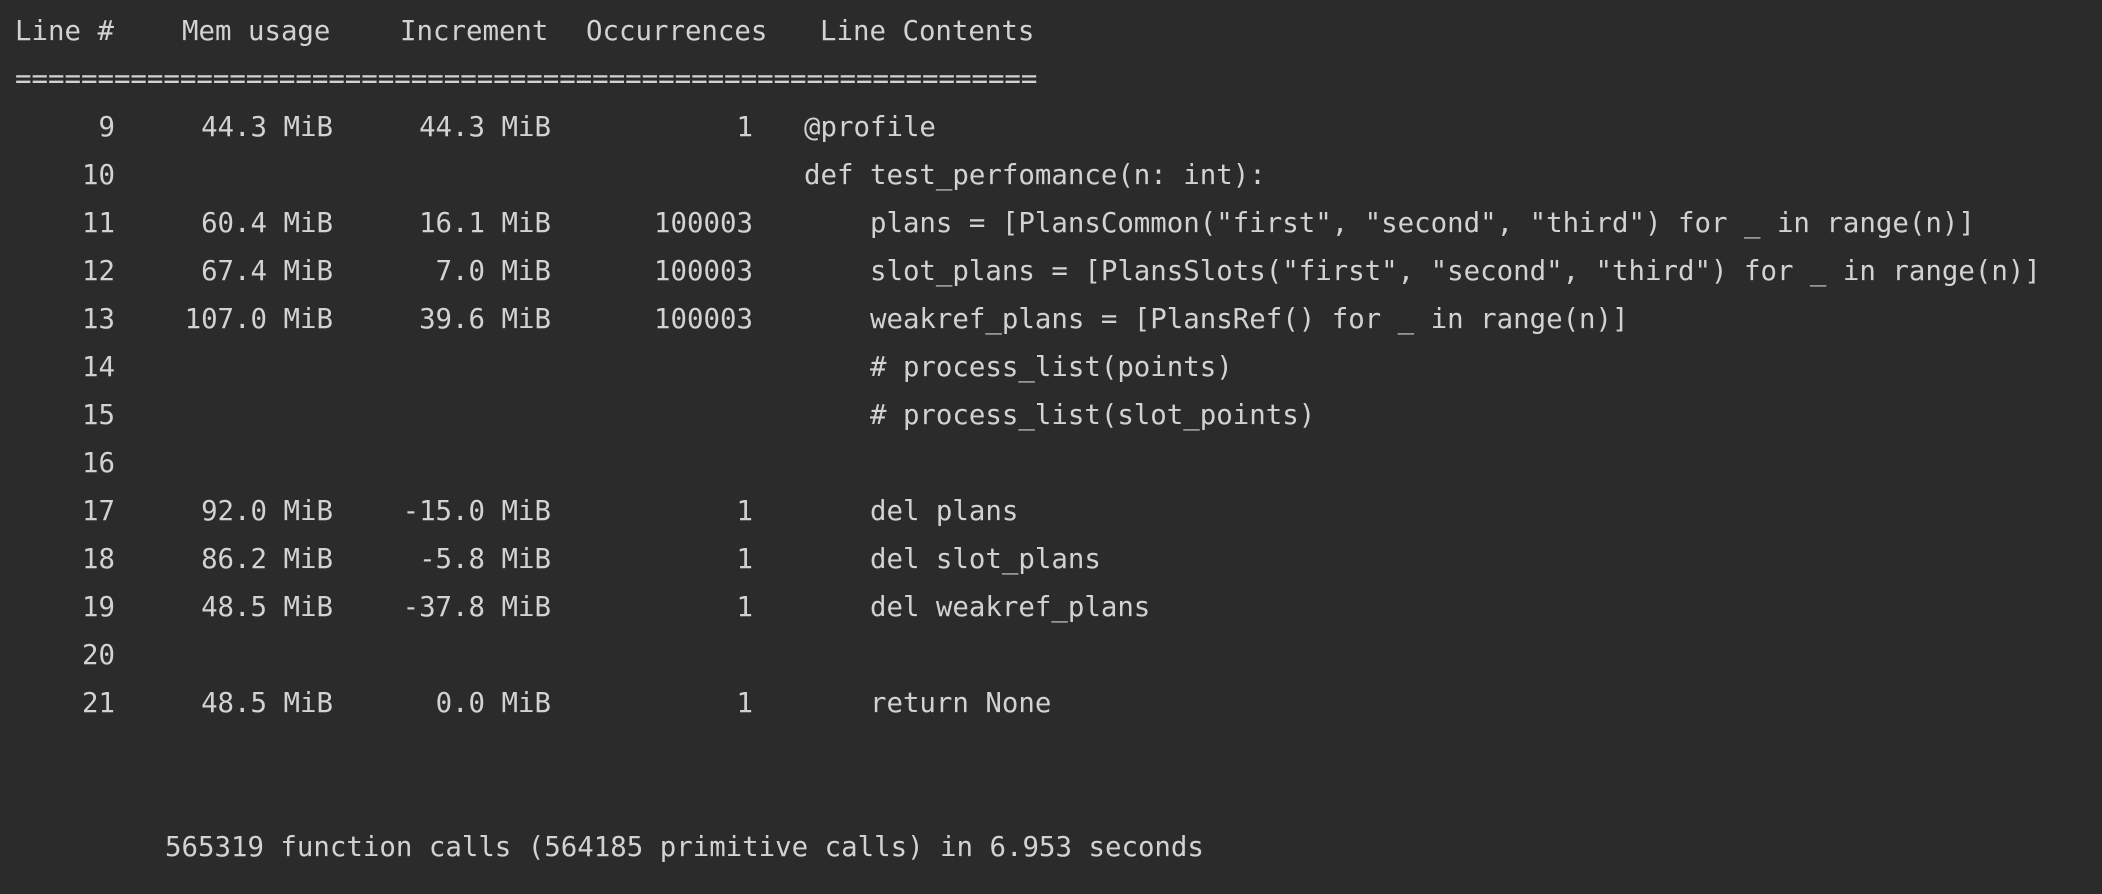  What do you see at coordinates (98, 463) in the screenshot?
I see `cell-line-number: 16` at bounding box center [98, 463].